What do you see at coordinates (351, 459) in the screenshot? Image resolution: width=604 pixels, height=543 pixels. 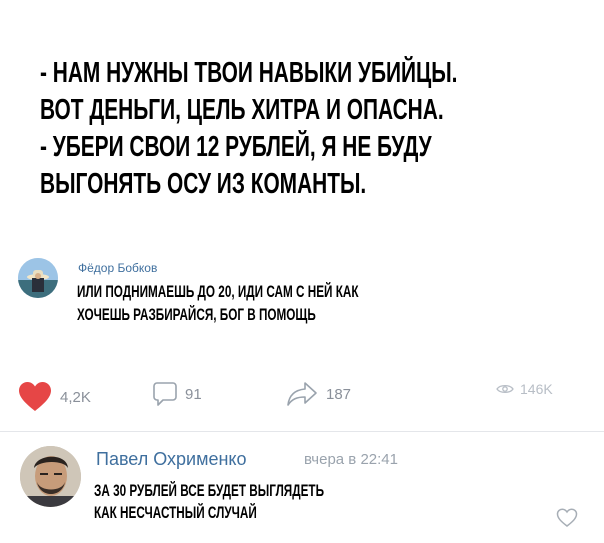 I see `comment-timestamp: вчера в 22:41` at bounding box center [351, 459].